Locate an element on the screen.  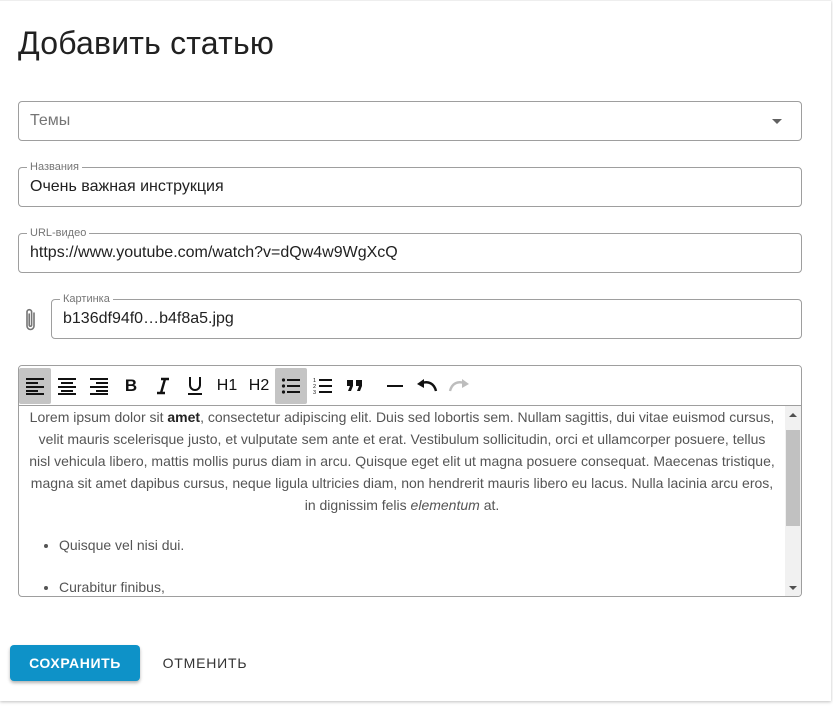
save-button: СОХРАНИТЬ is located at coordinates (75, 663).